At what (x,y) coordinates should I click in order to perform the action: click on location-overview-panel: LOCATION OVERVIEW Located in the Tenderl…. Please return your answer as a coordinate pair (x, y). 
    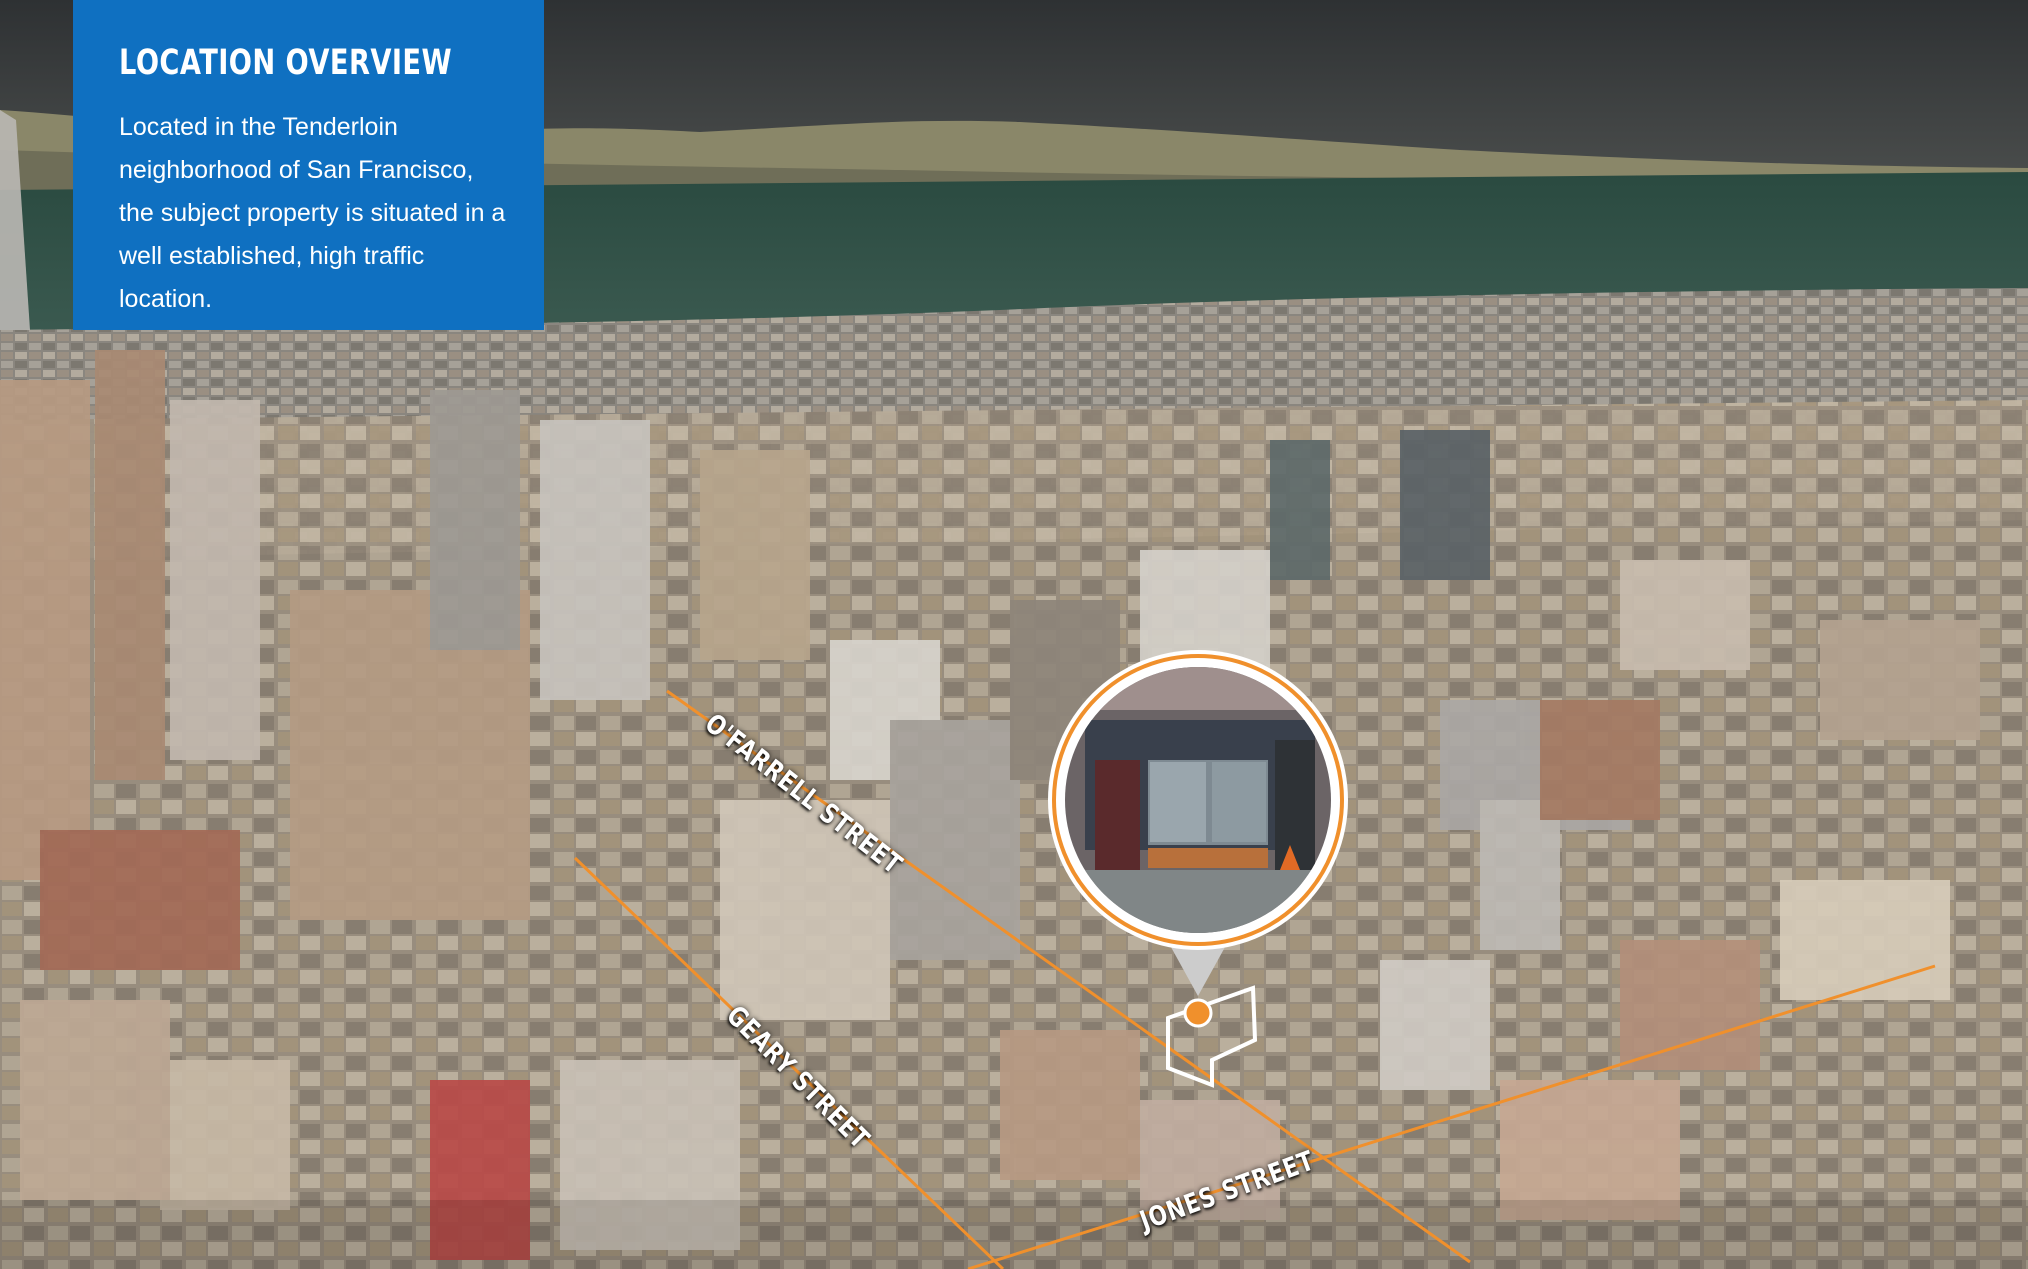
    Looking at the image, I should click on (308, 165).